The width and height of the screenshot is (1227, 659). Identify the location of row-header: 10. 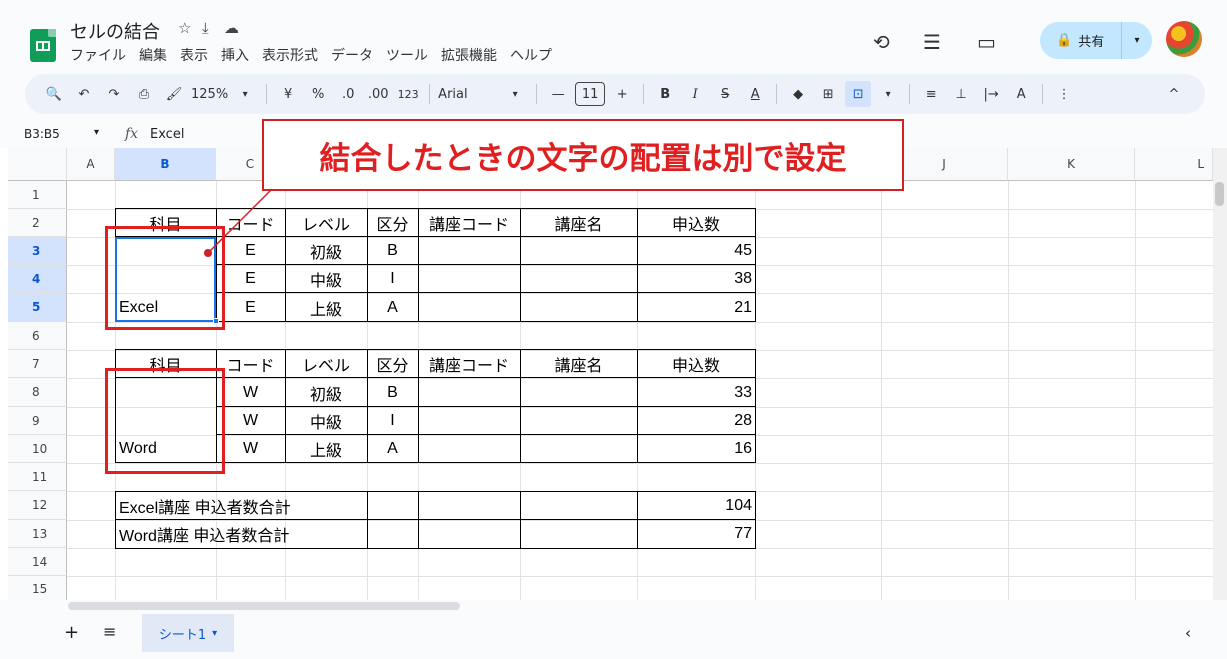
(37, 449).